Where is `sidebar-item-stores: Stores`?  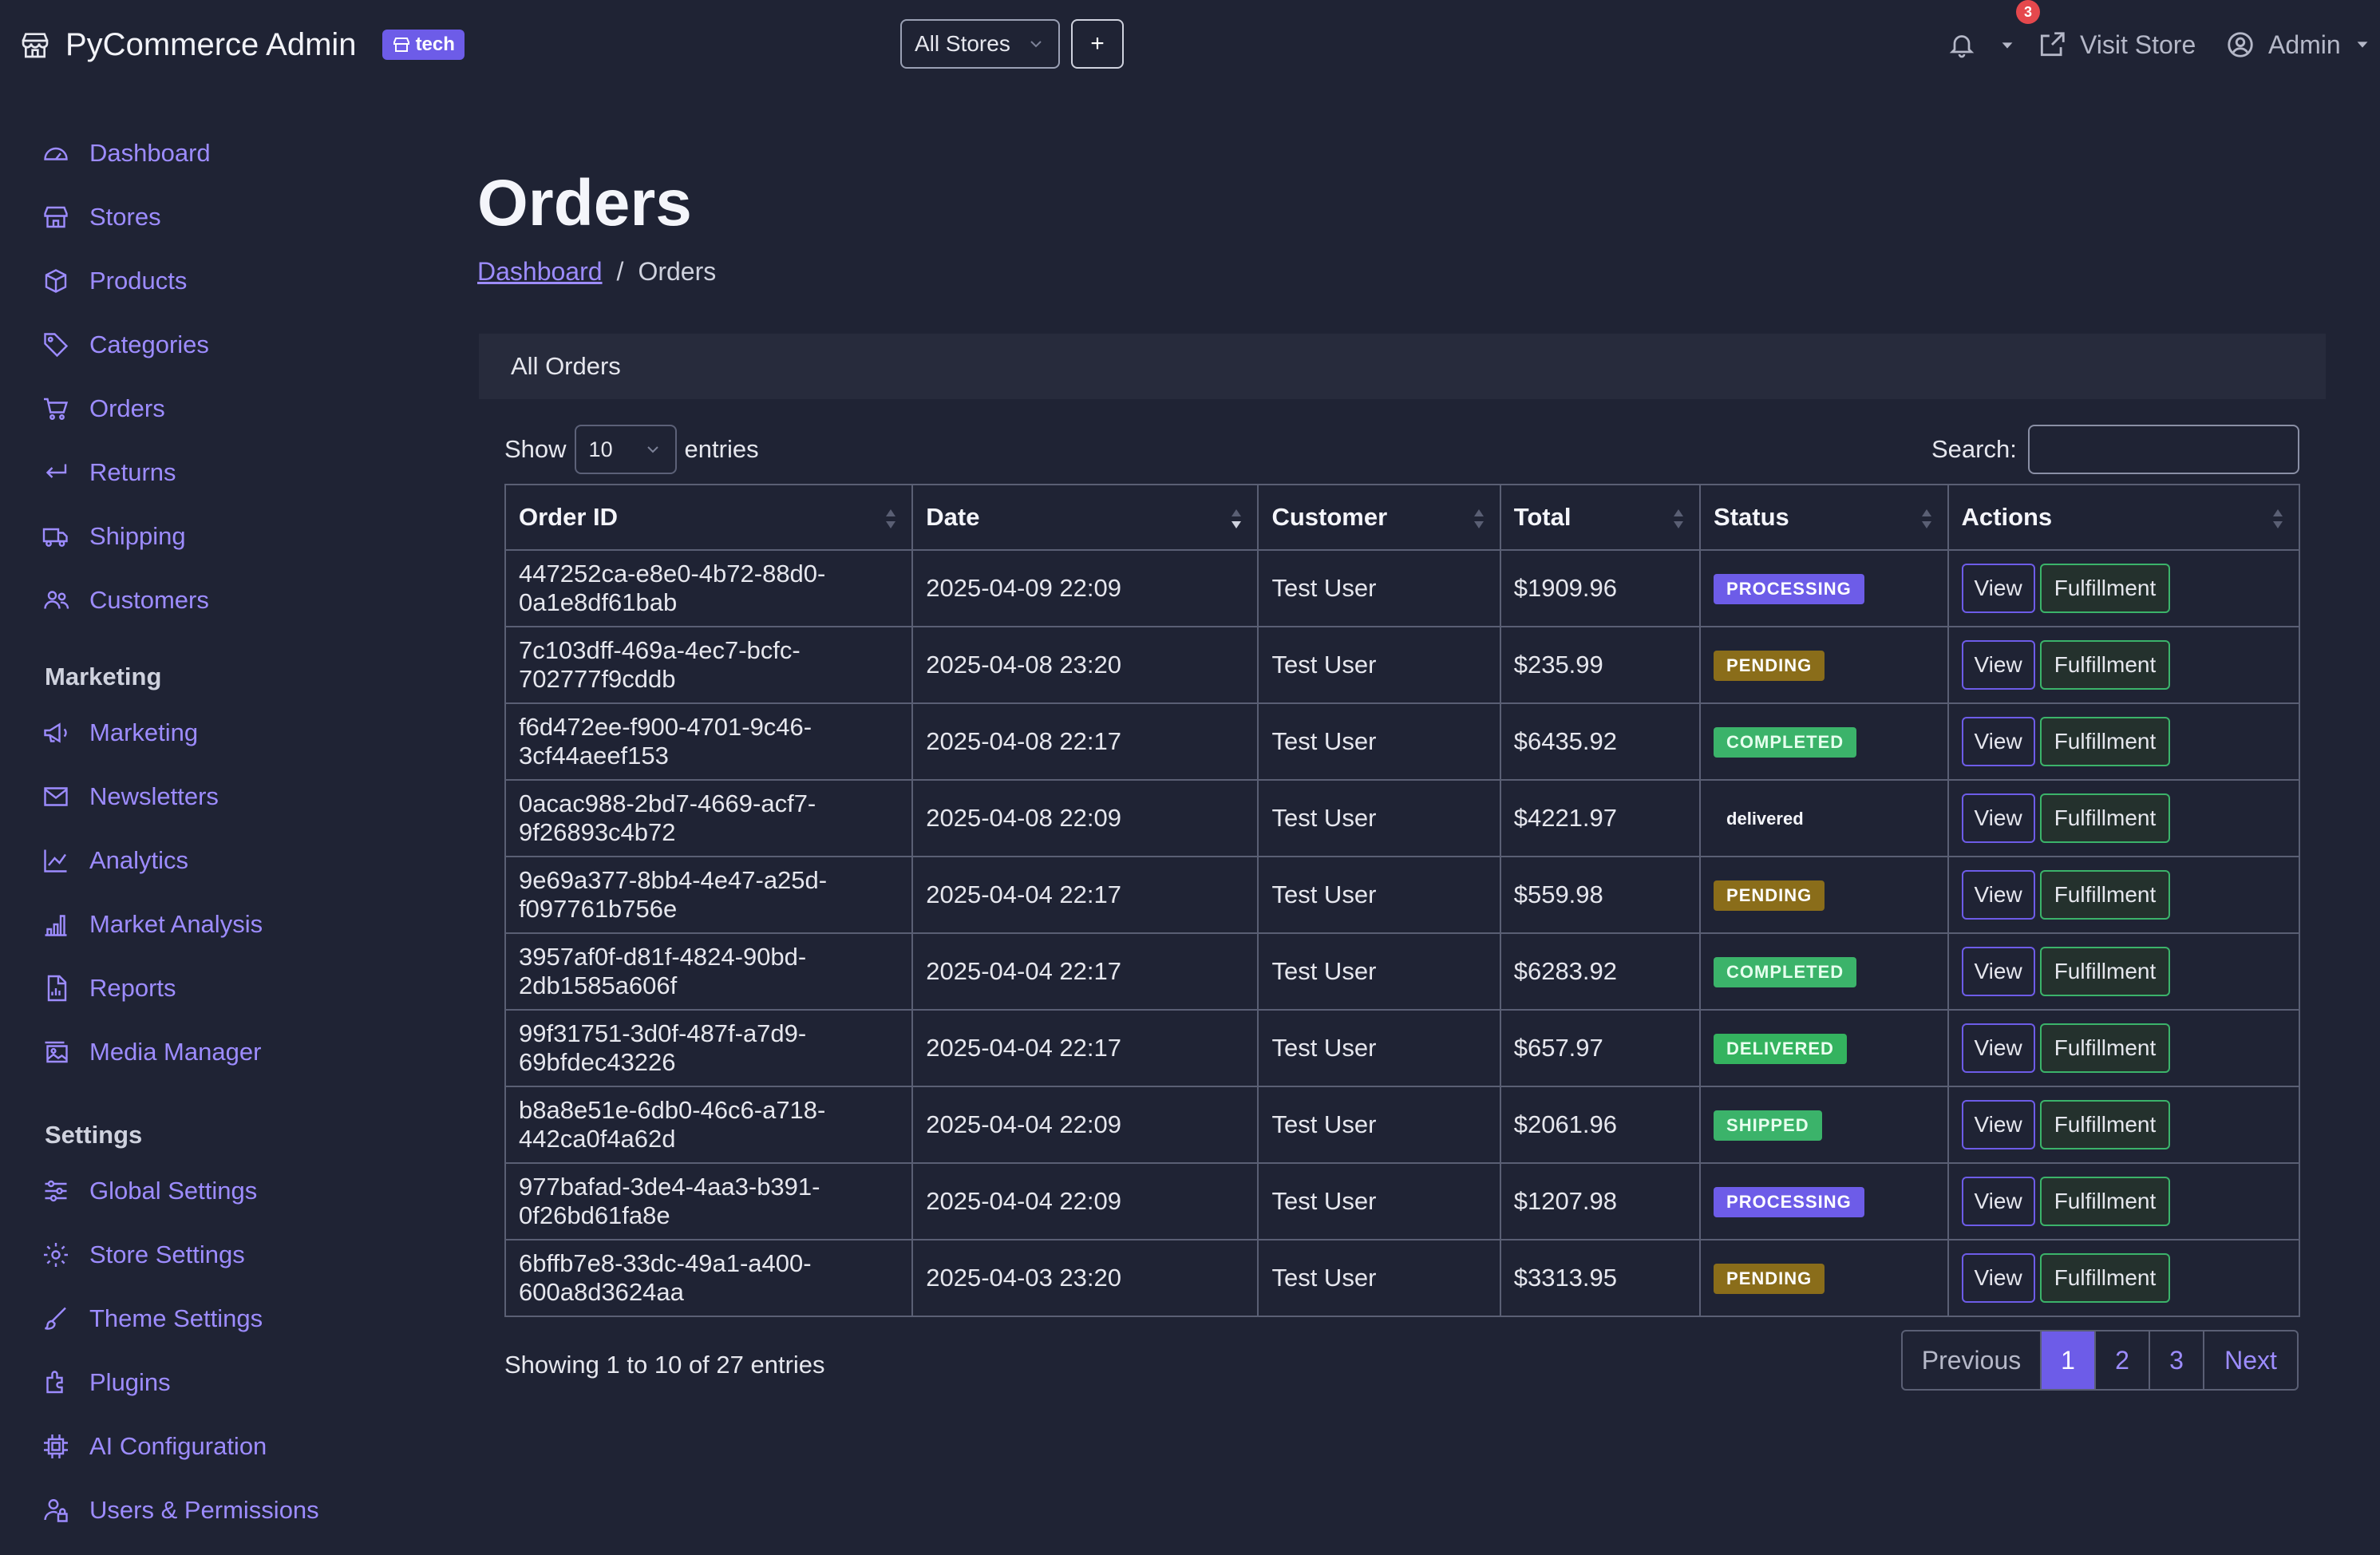
sidebar-item-stores: Stores is located at coordinates (101, 217).